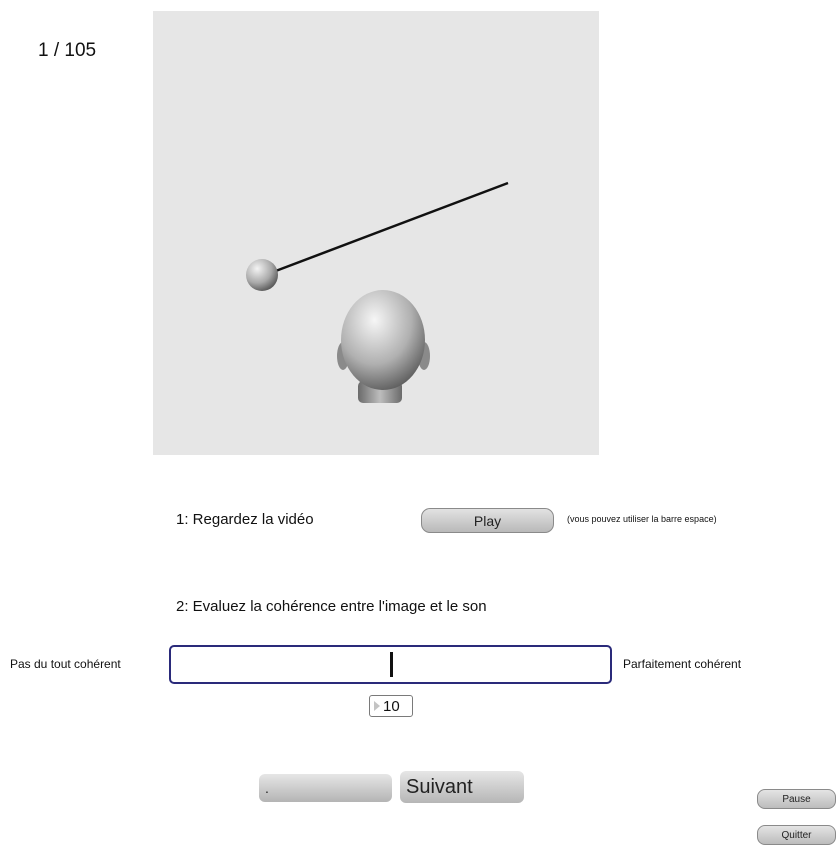 The image size is (837, 846). I want to click on previous-button: ., so click(325, 788).